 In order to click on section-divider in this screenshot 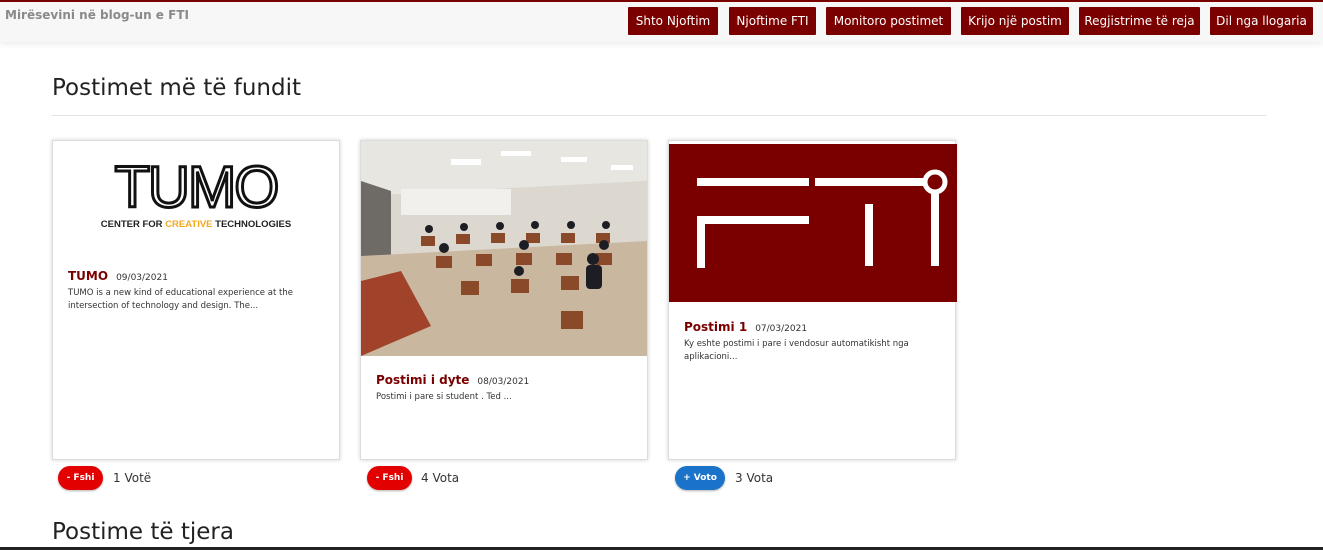, I will do `click(659, 115)`.